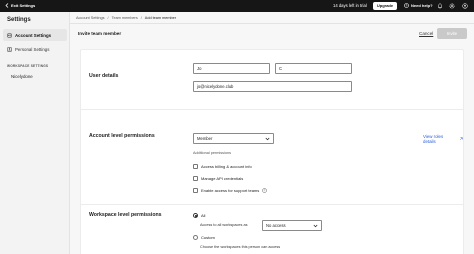  What do you see at coordinates (100, 33) in the screenshot?
I see `page-title: Invite team member` at bounding box center [100, 33].